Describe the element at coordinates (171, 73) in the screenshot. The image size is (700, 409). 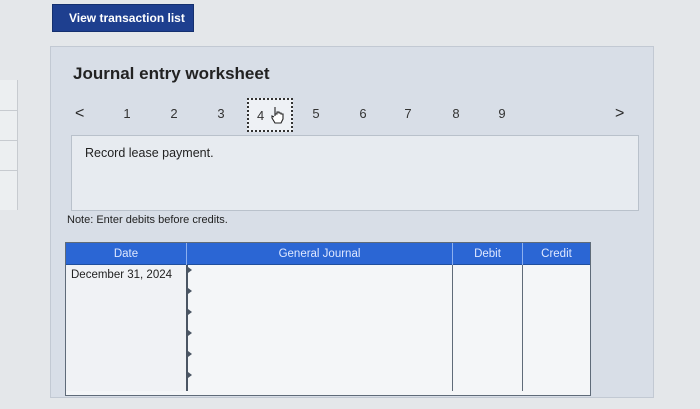
I see `worksheet-title: Journal entry worksheet` at that location.